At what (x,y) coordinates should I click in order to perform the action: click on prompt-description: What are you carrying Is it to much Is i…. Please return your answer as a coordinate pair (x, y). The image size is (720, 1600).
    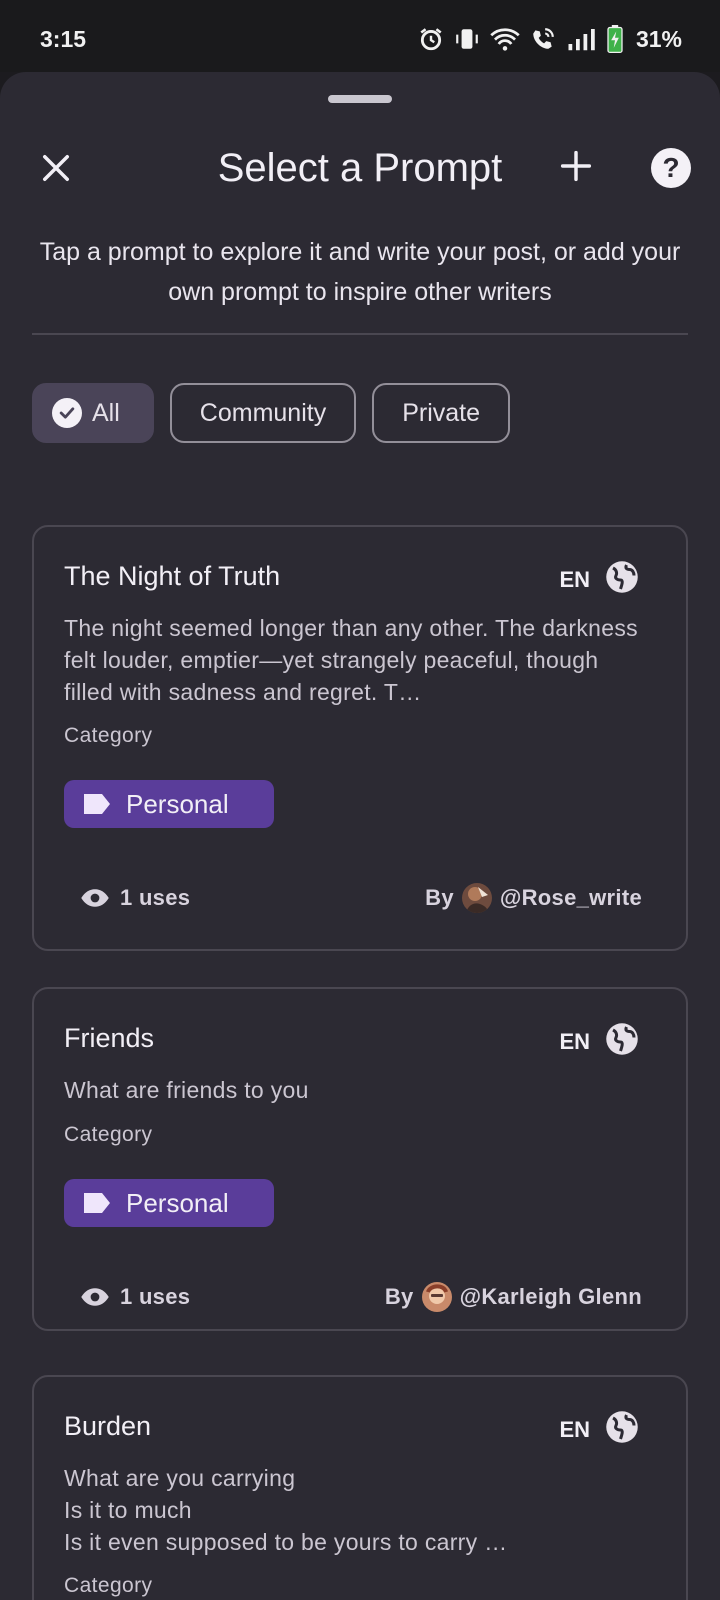
    Looking at the image, I should click on (286, 1510).